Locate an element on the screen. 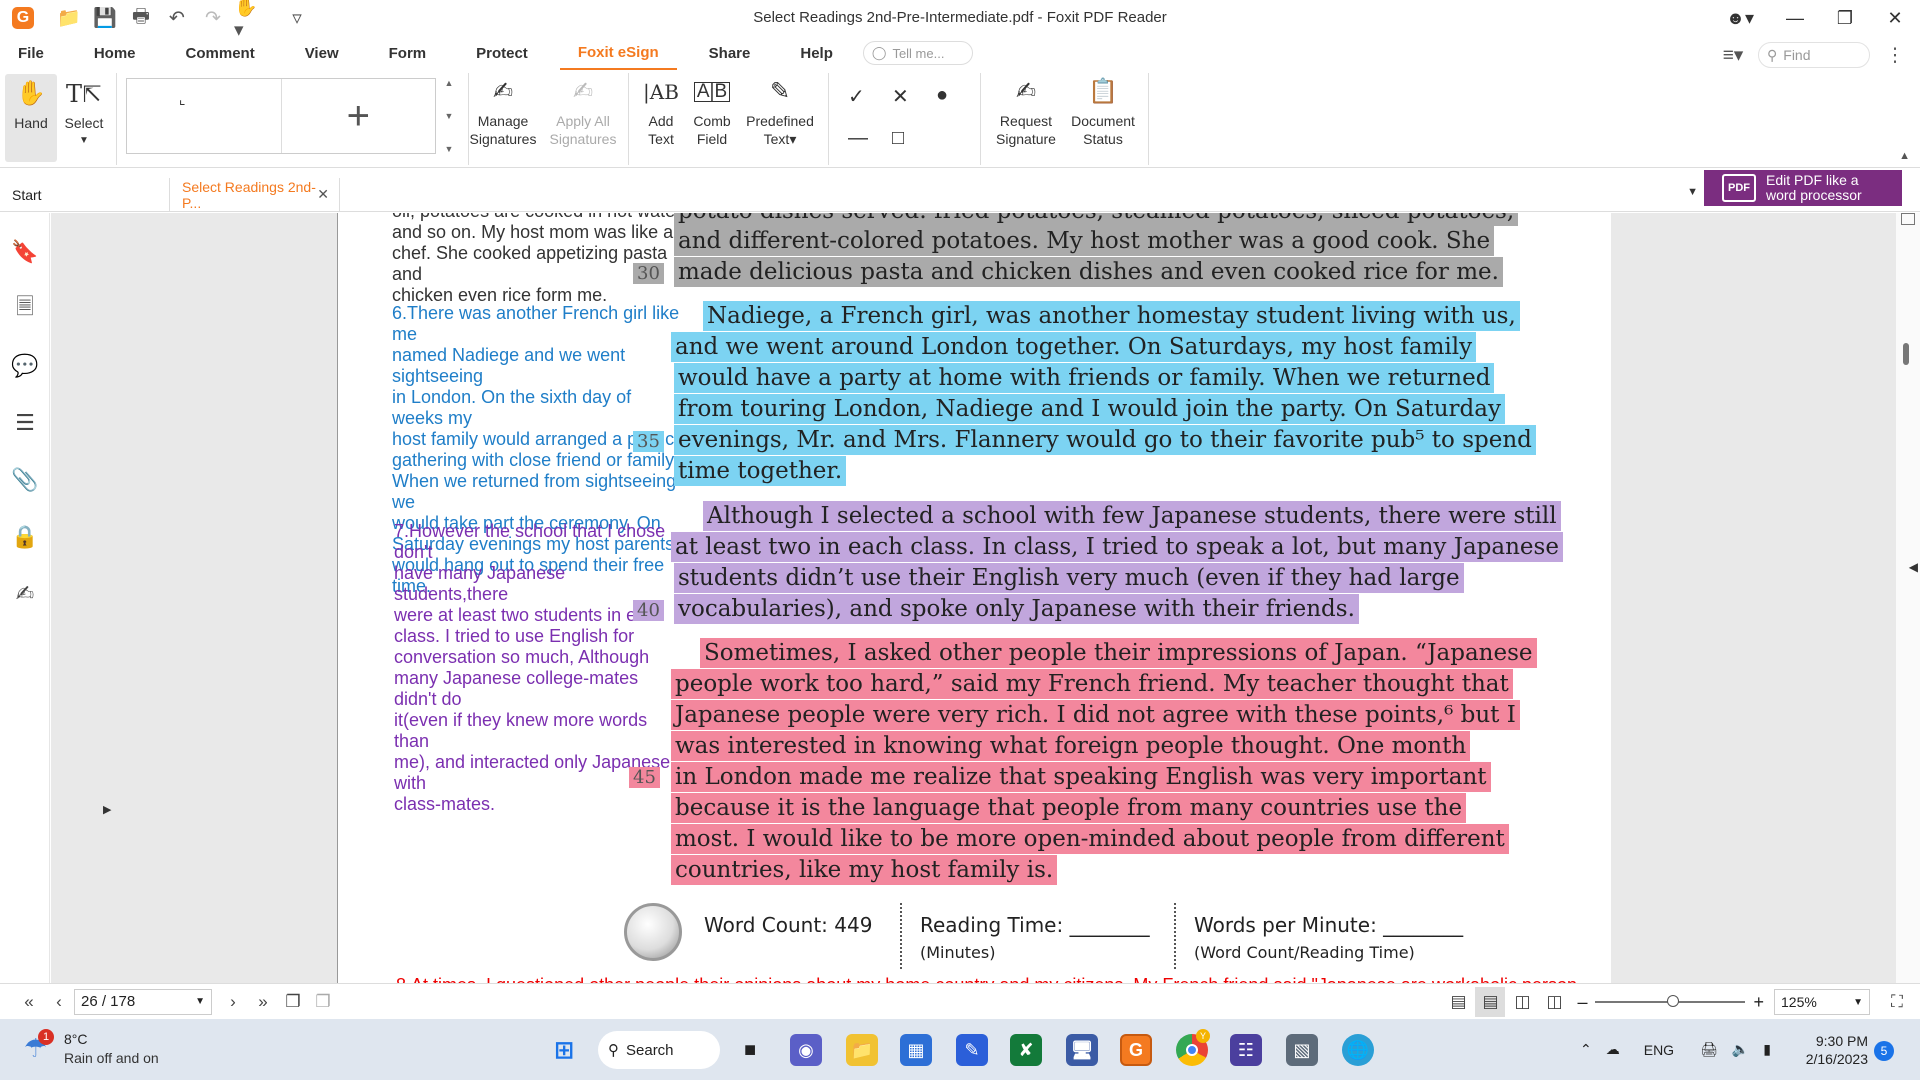 This screenshot has width=1920, height=1080. rectangle-icon: □ is located at coordinates (914, 138).